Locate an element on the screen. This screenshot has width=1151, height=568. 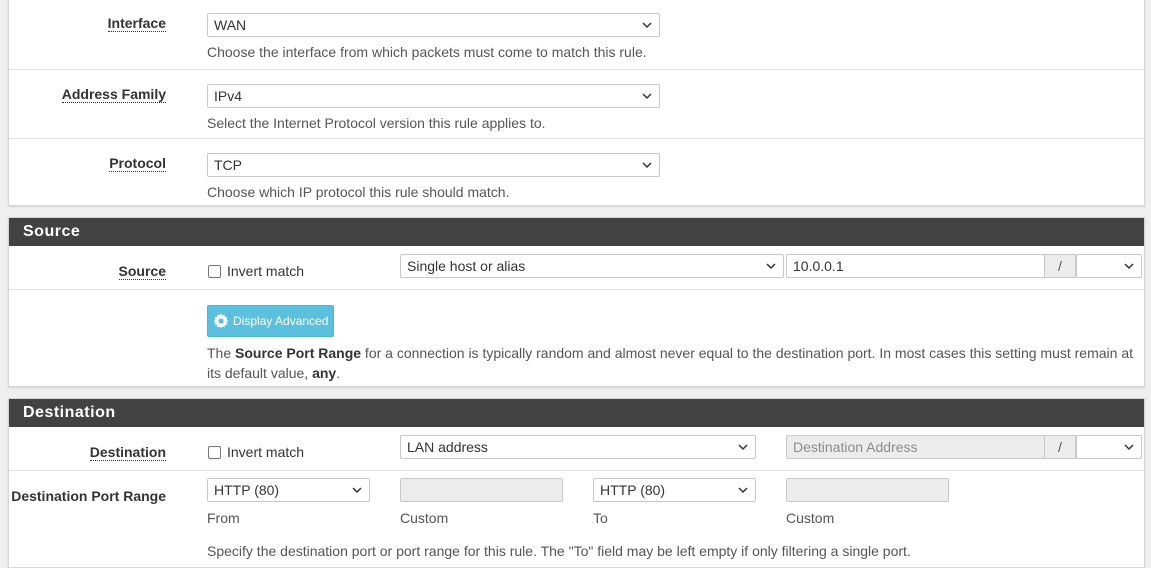
port-to-label: To is located at coordinates (600, 518).